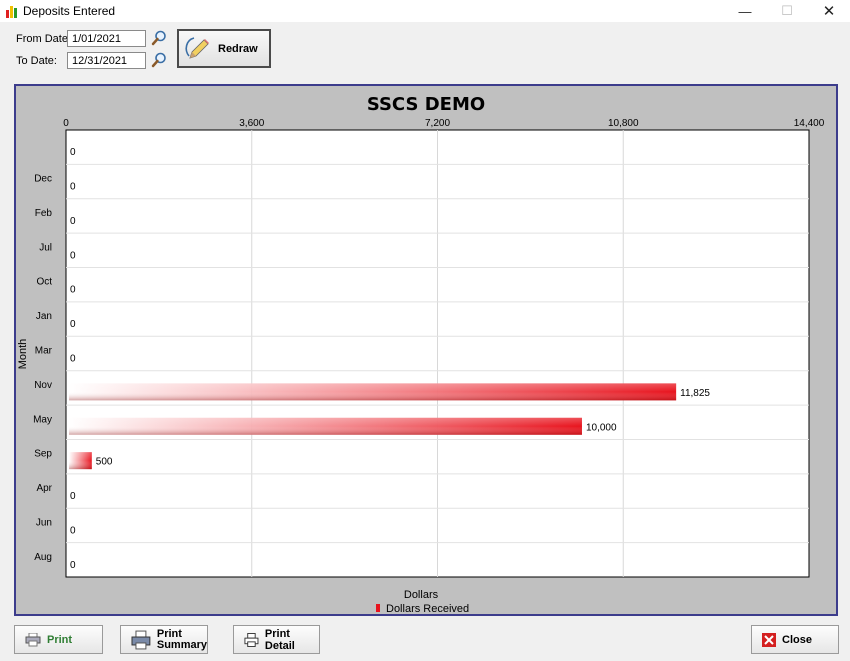 This screenshot has height=661, width=850. What do you see at coordinates (279, 639) in the screenshot?
I see `print-detail-label: Print Detail` at bounding box center [279, 639].